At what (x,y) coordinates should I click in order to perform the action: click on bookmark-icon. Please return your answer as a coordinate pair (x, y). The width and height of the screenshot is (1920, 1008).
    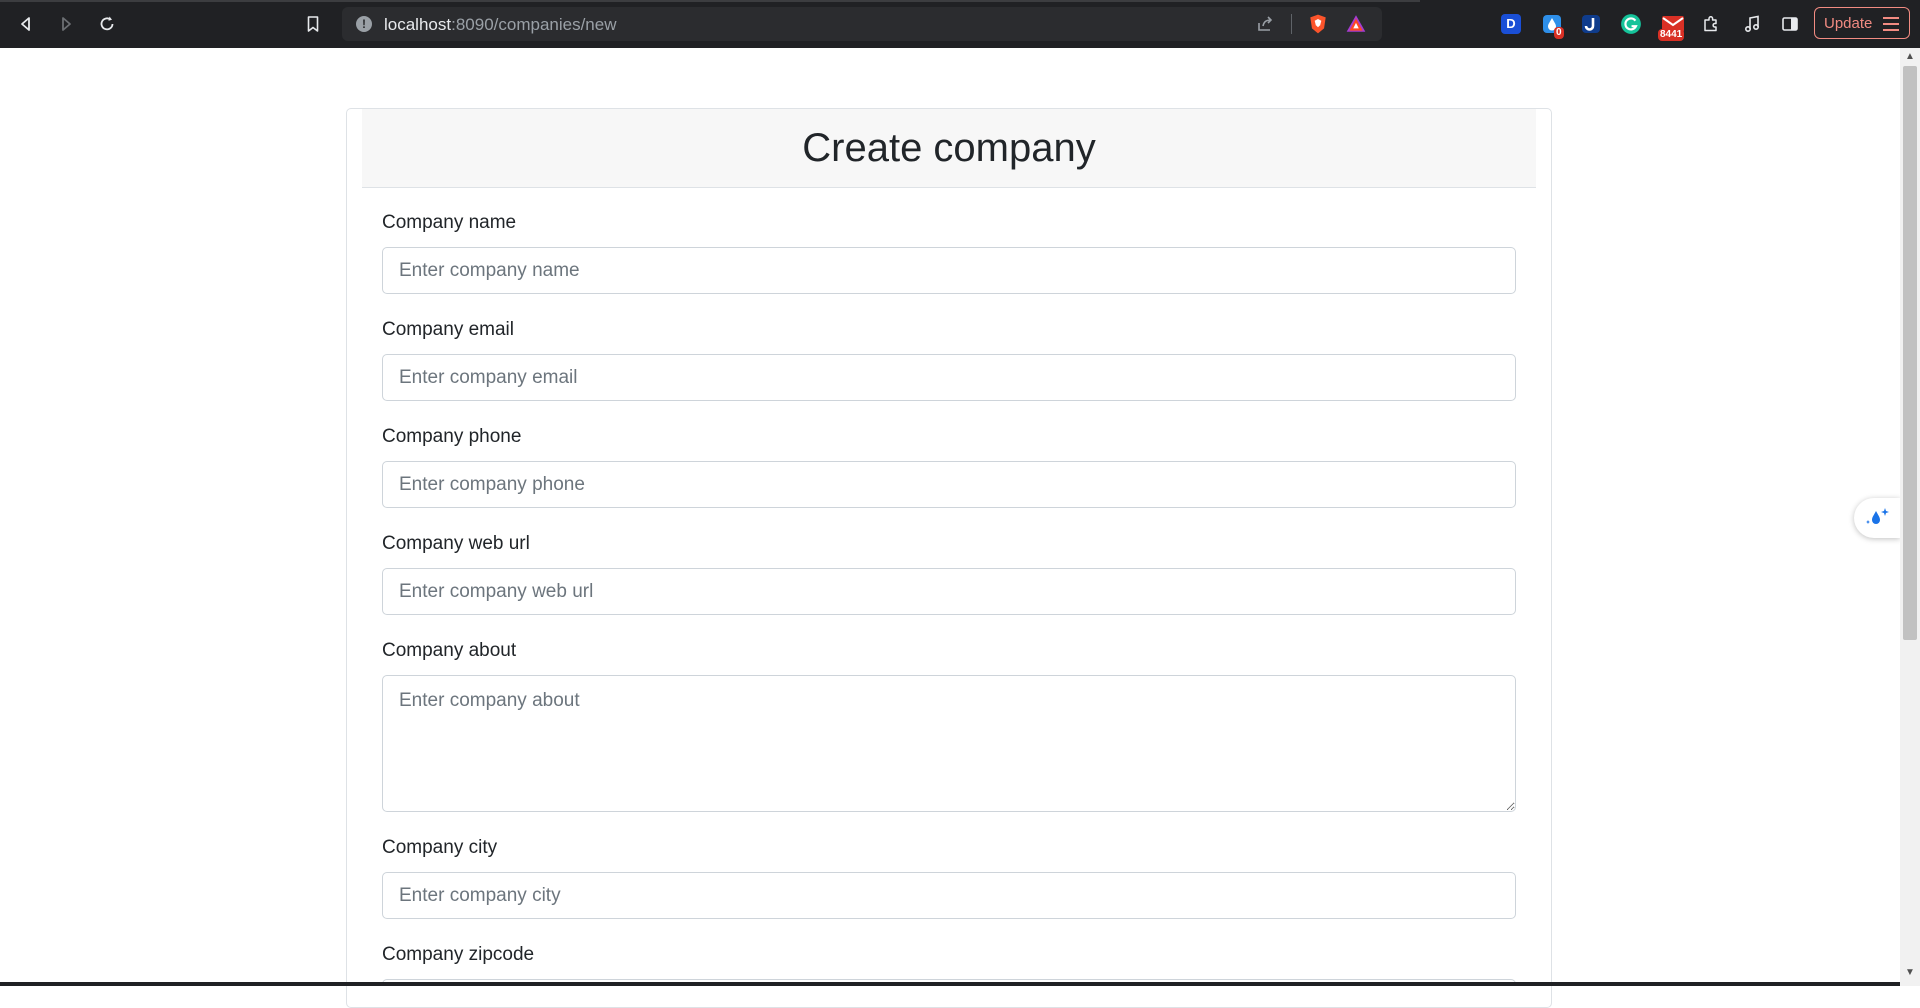
    Looking at the image, I should click on (313, 24).